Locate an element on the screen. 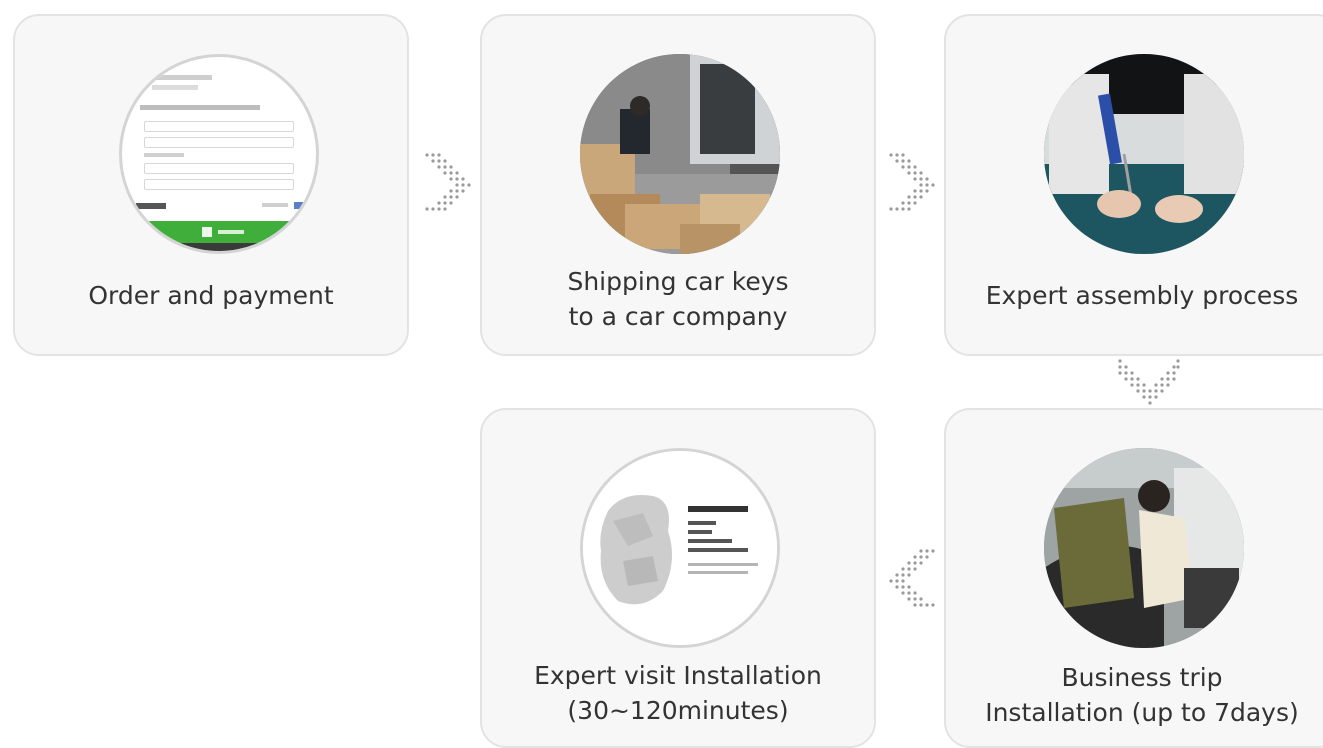 Image resolution: width=1323 pixels, height=748 pixels. step-card-assembly: Expert assembly process is located at coordinates (1133, 185).